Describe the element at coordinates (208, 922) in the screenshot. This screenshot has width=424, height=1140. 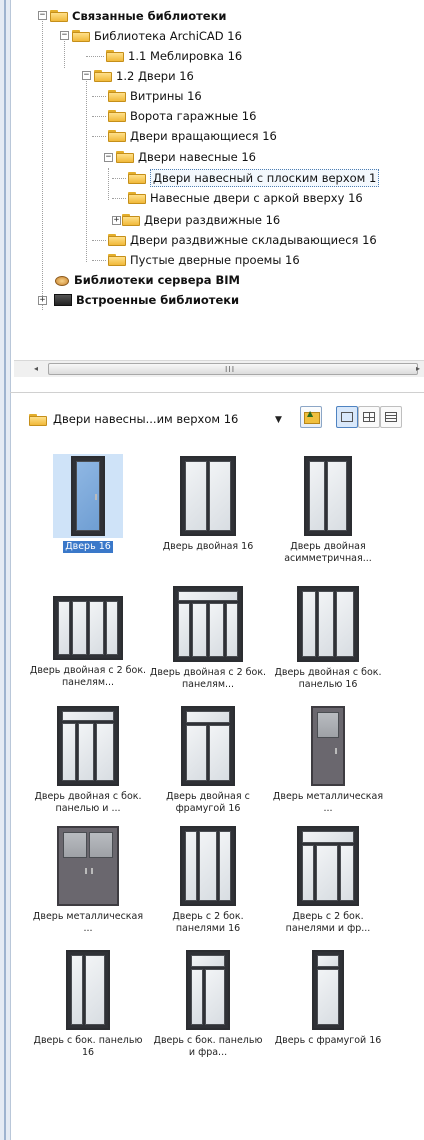
I see `item-label: Дверь с 2 бок. панелями 16` at that location.